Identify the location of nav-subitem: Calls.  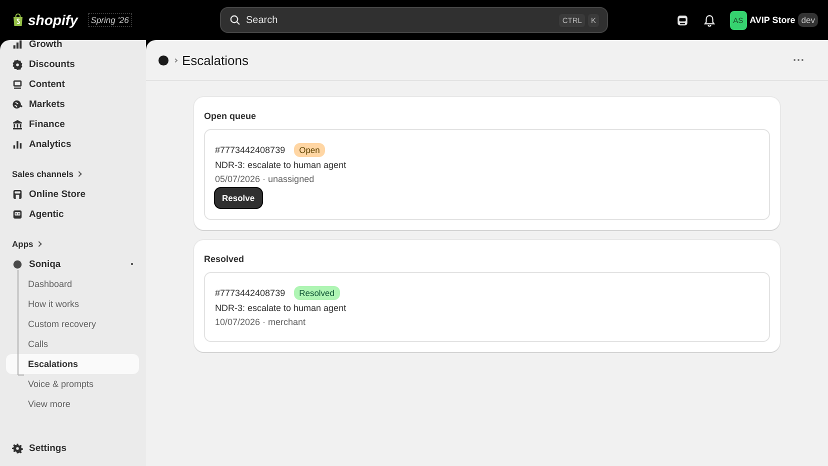
(72, 344).